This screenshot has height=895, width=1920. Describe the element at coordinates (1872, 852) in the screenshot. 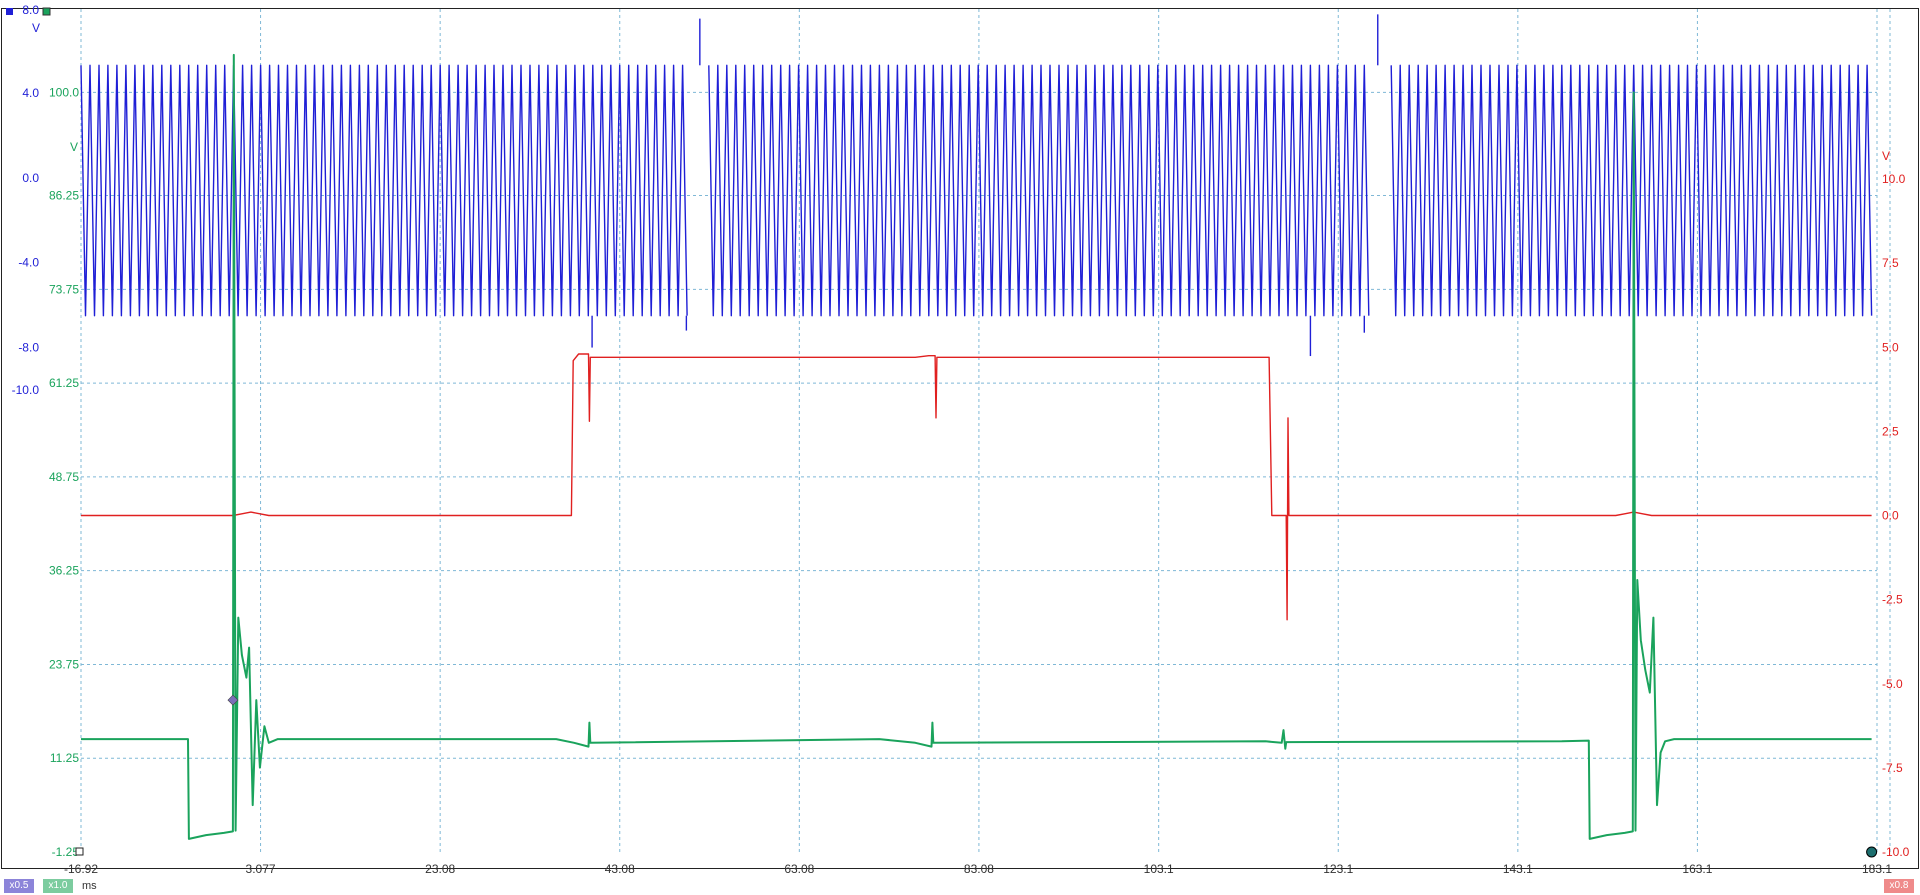

I see `red-cursor-circle` at that location.